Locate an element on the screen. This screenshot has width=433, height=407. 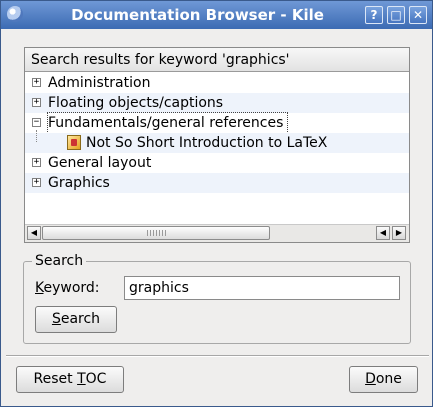
tree-item-label: Floating objects/captions is located at coordinates (136, 103).